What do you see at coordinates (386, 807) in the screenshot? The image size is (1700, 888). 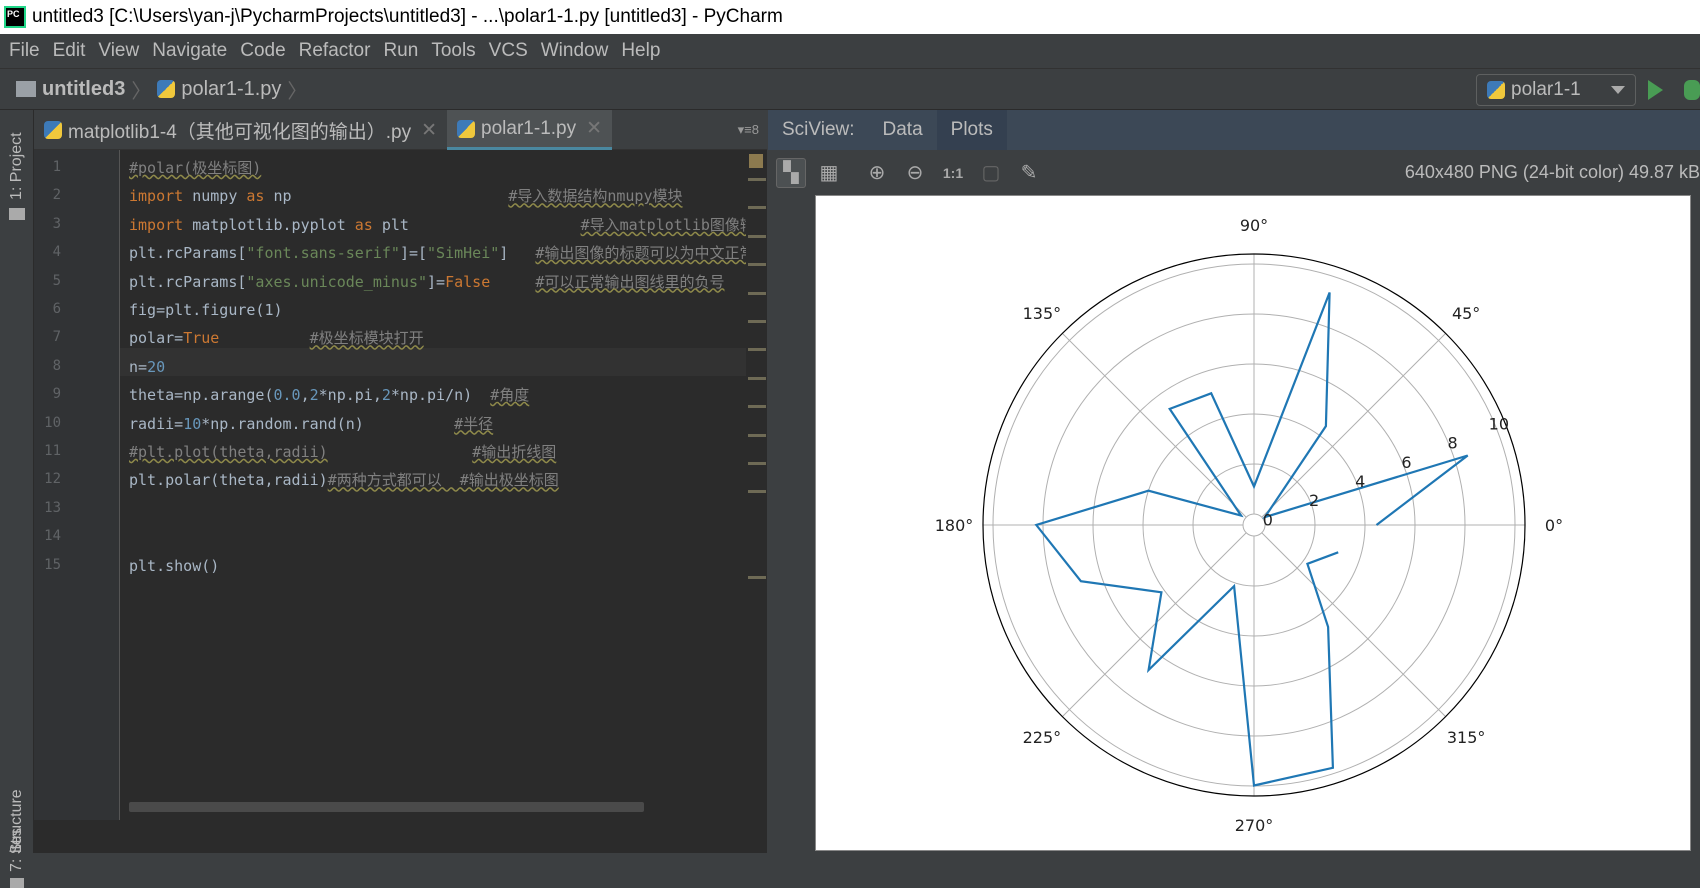 I see `horizontal-scrollbar` at bounding box center [386, 807].